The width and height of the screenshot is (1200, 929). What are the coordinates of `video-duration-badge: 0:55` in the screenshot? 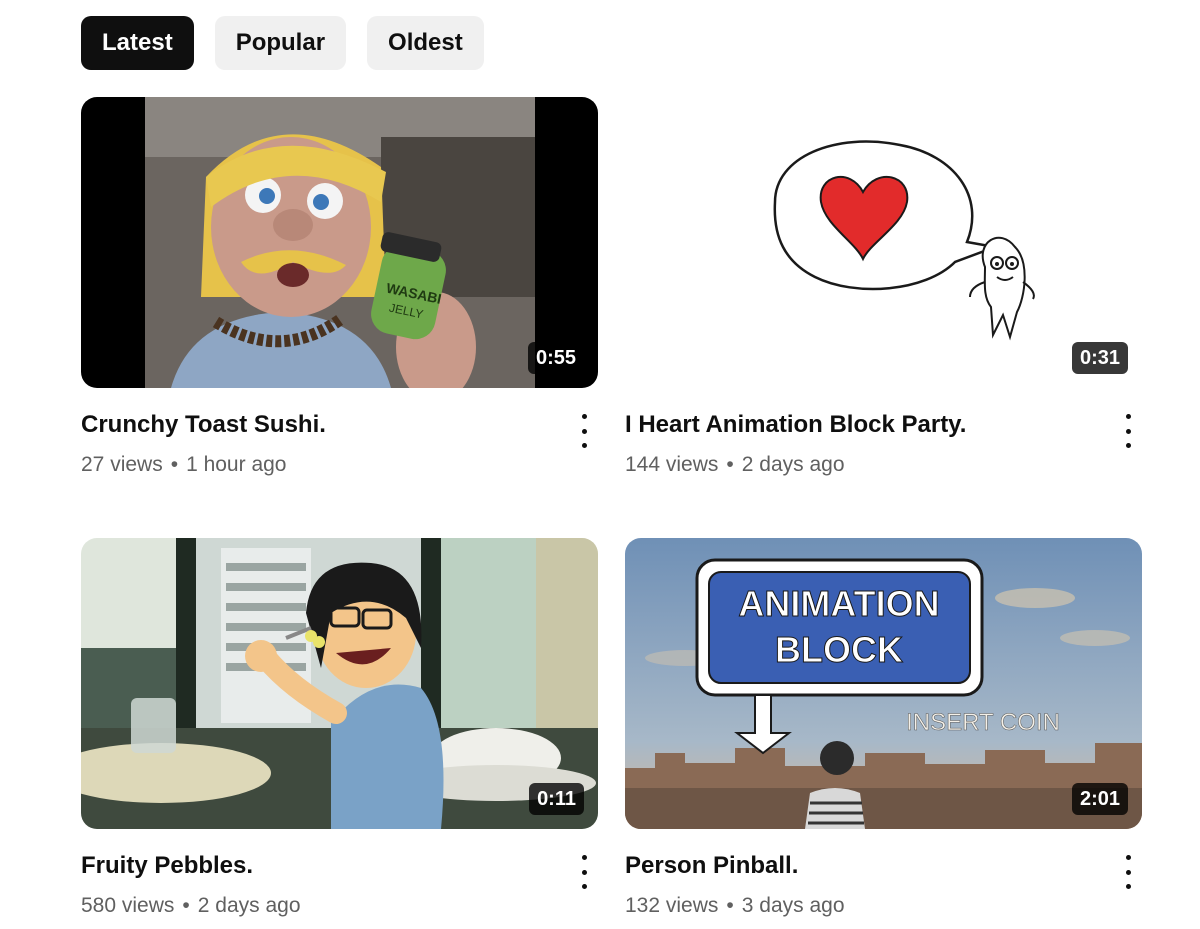 It's located at (555, 358).